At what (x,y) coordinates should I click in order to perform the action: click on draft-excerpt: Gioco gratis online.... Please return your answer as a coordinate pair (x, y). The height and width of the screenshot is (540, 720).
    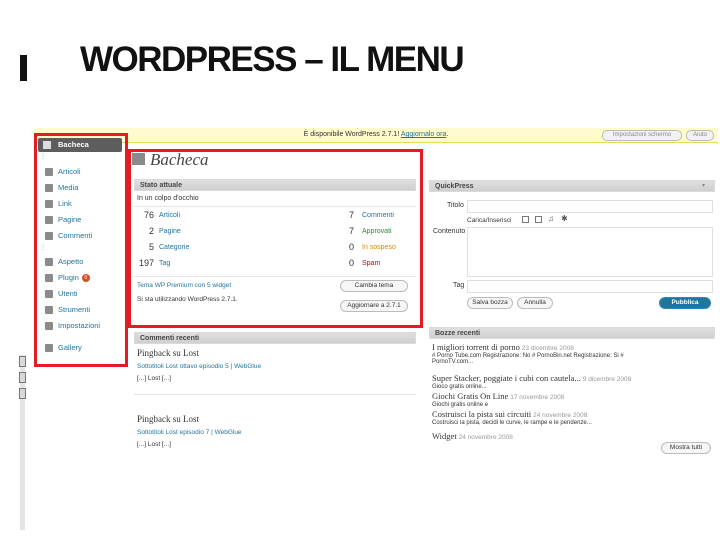
    Looking at the image, I should click on (459, 387).